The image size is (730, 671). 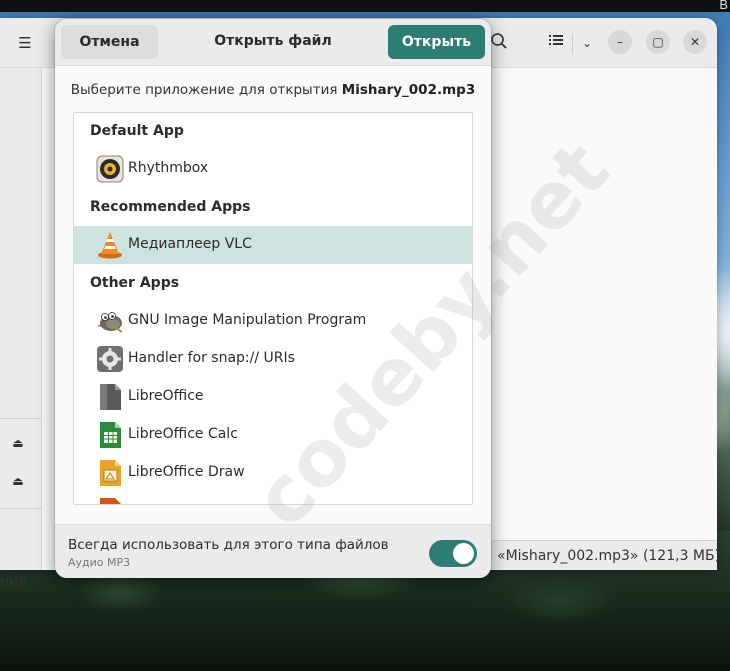 I want to click on prompt-filename: Mishary_002.mp3, so click(x=408, y=90).